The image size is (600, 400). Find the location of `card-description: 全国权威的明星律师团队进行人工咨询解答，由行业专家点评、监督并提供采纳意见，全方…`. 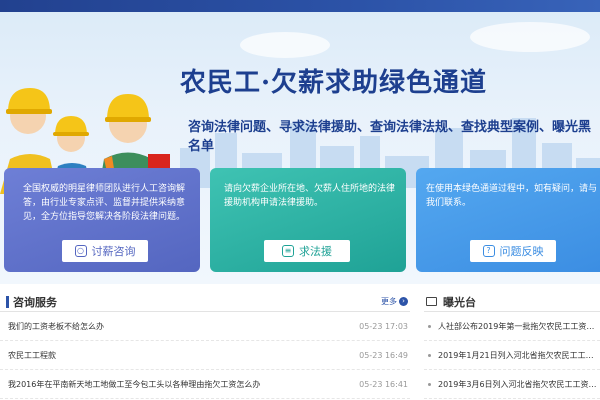

card-description: 全国权威的明星律师团队进行人工咨询解答，由行业专家点评、监督并提供采纳意见，全方… is located at coordinates (103, 203).